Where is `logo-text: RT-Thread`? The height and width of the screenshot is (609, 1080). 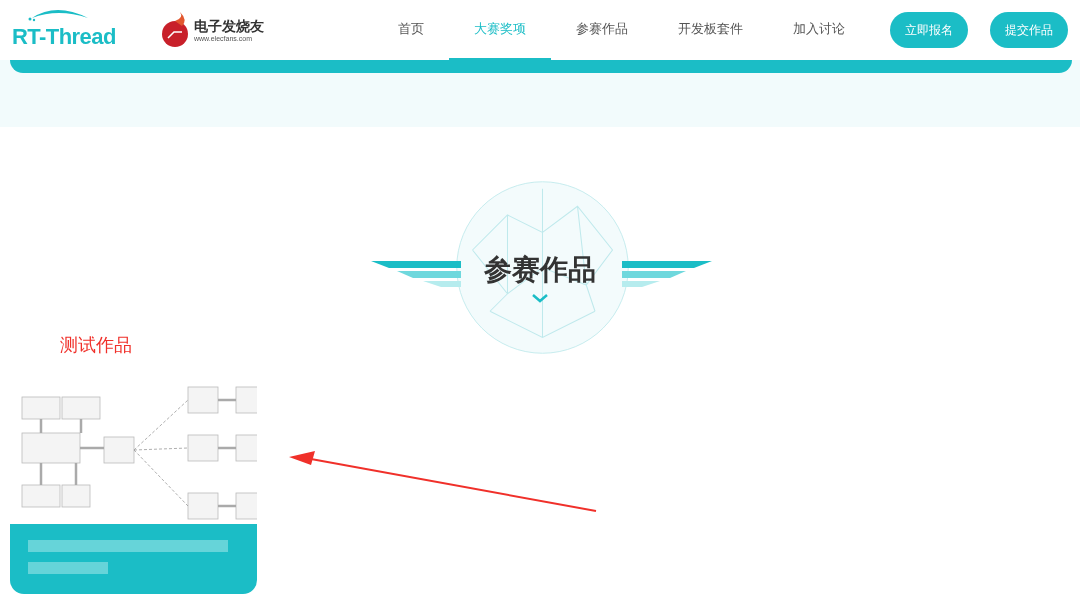 logo-text: RT-Thread is located at coordinates (64, 36).